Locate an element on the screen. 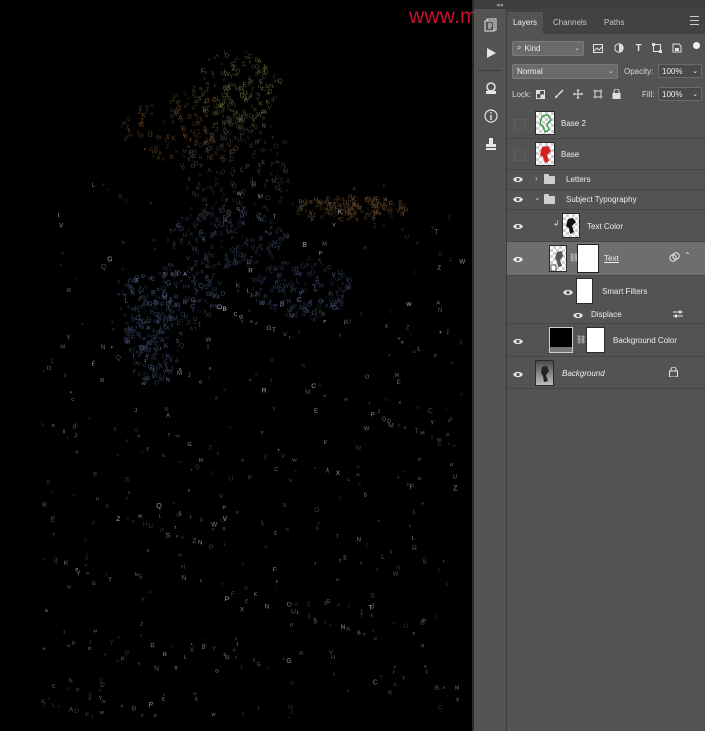  info-button is located at coordinates (490, 116).